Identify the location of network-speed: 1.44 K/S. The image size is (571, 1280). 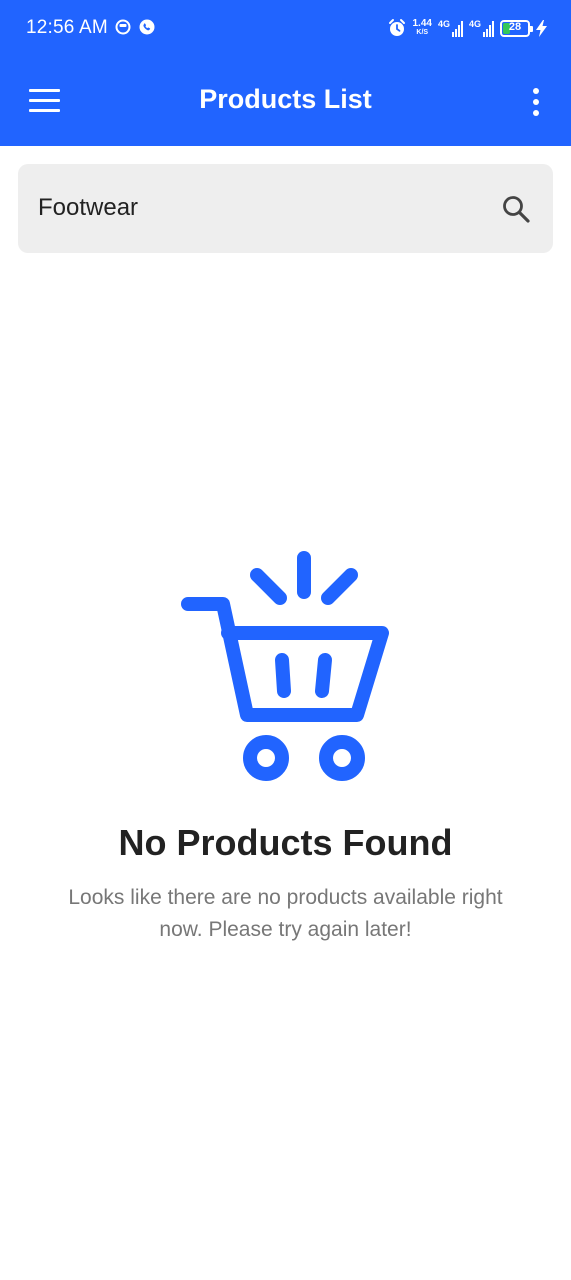
(422, 28).